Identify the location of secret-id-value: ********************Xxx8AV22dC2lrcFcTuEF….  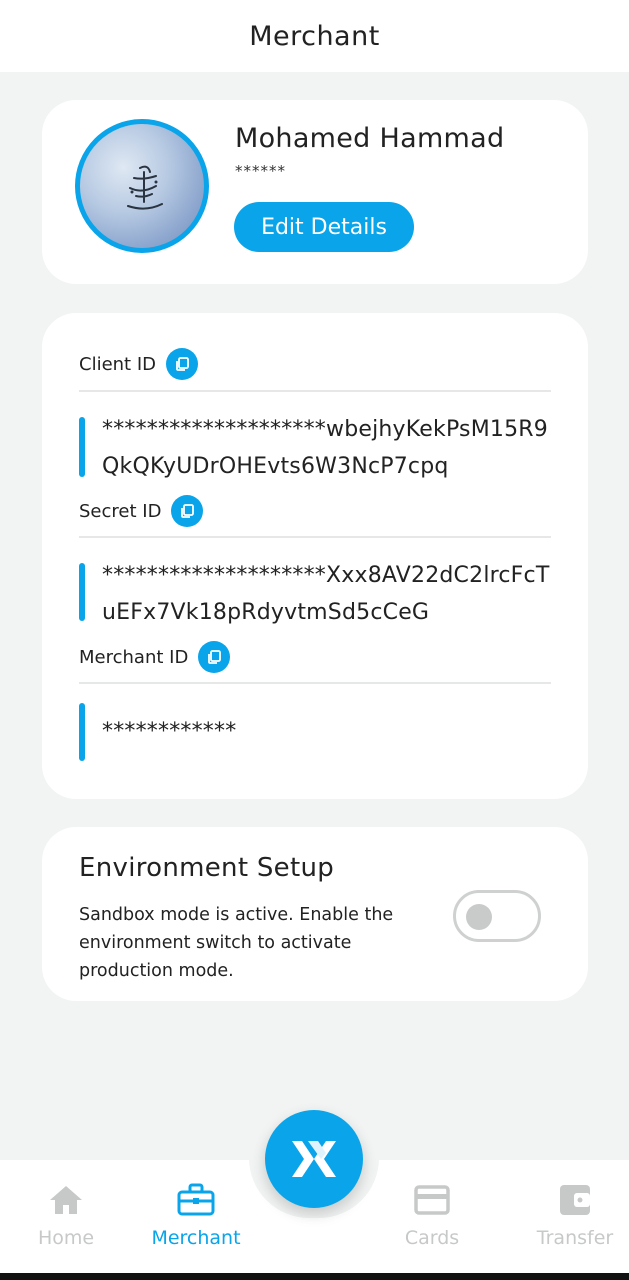
(326, 594).